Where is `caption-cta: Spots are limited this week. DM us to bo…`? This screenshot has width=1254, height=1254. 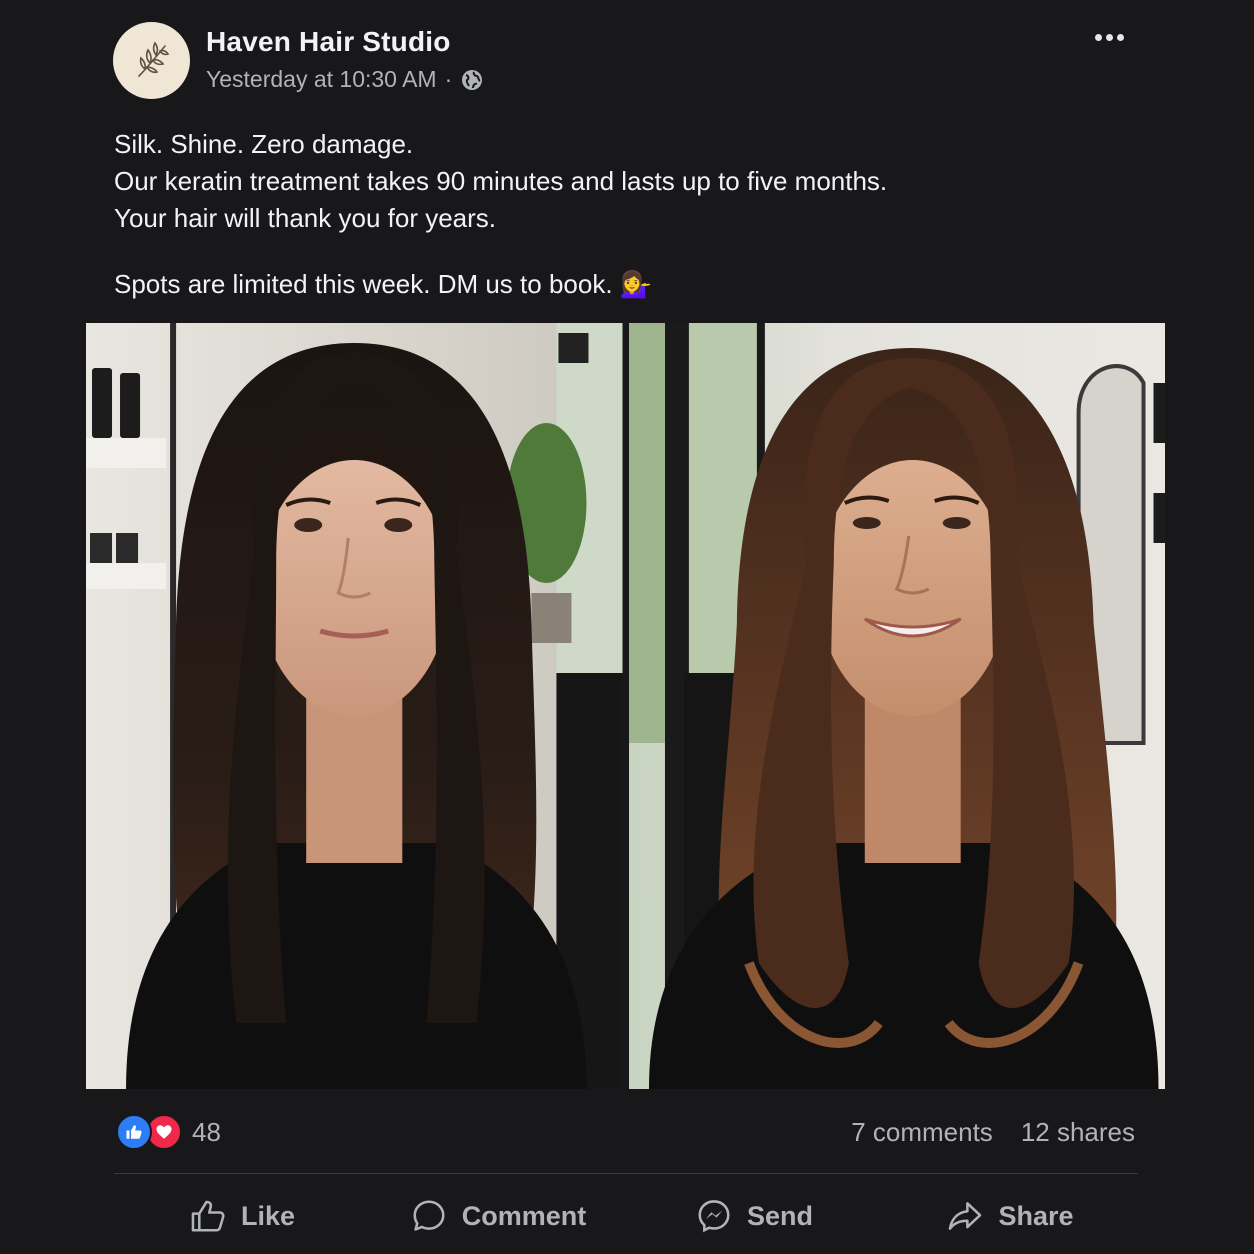 caption-cta: Spots are limited this week. DM us to bo… is located at coordinates (624, 284).